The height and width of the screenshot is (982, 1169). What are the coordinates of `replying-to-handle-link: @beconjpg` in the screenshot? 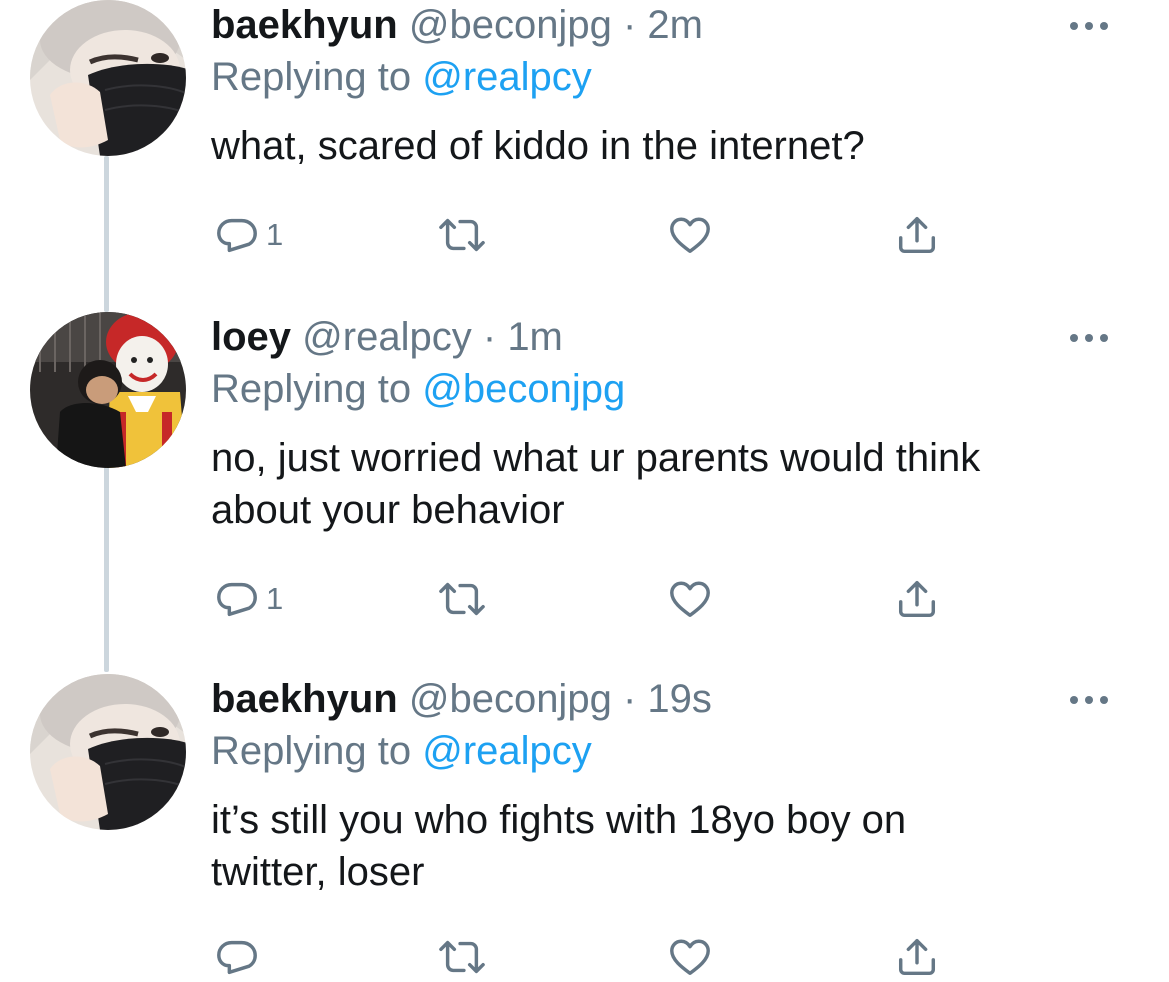 It's located at (523, 389).